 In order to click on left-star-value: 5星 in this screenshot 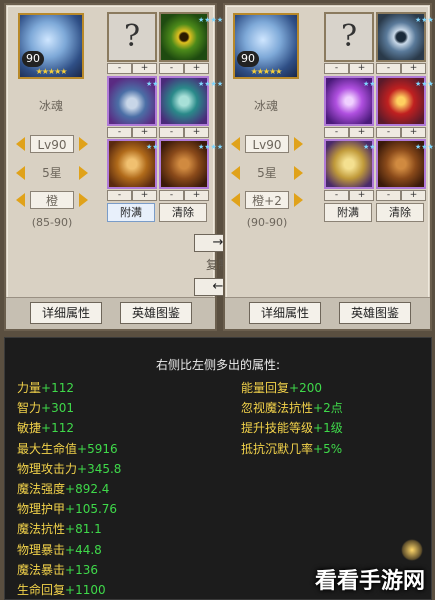, I will do `click(52, 173)`.